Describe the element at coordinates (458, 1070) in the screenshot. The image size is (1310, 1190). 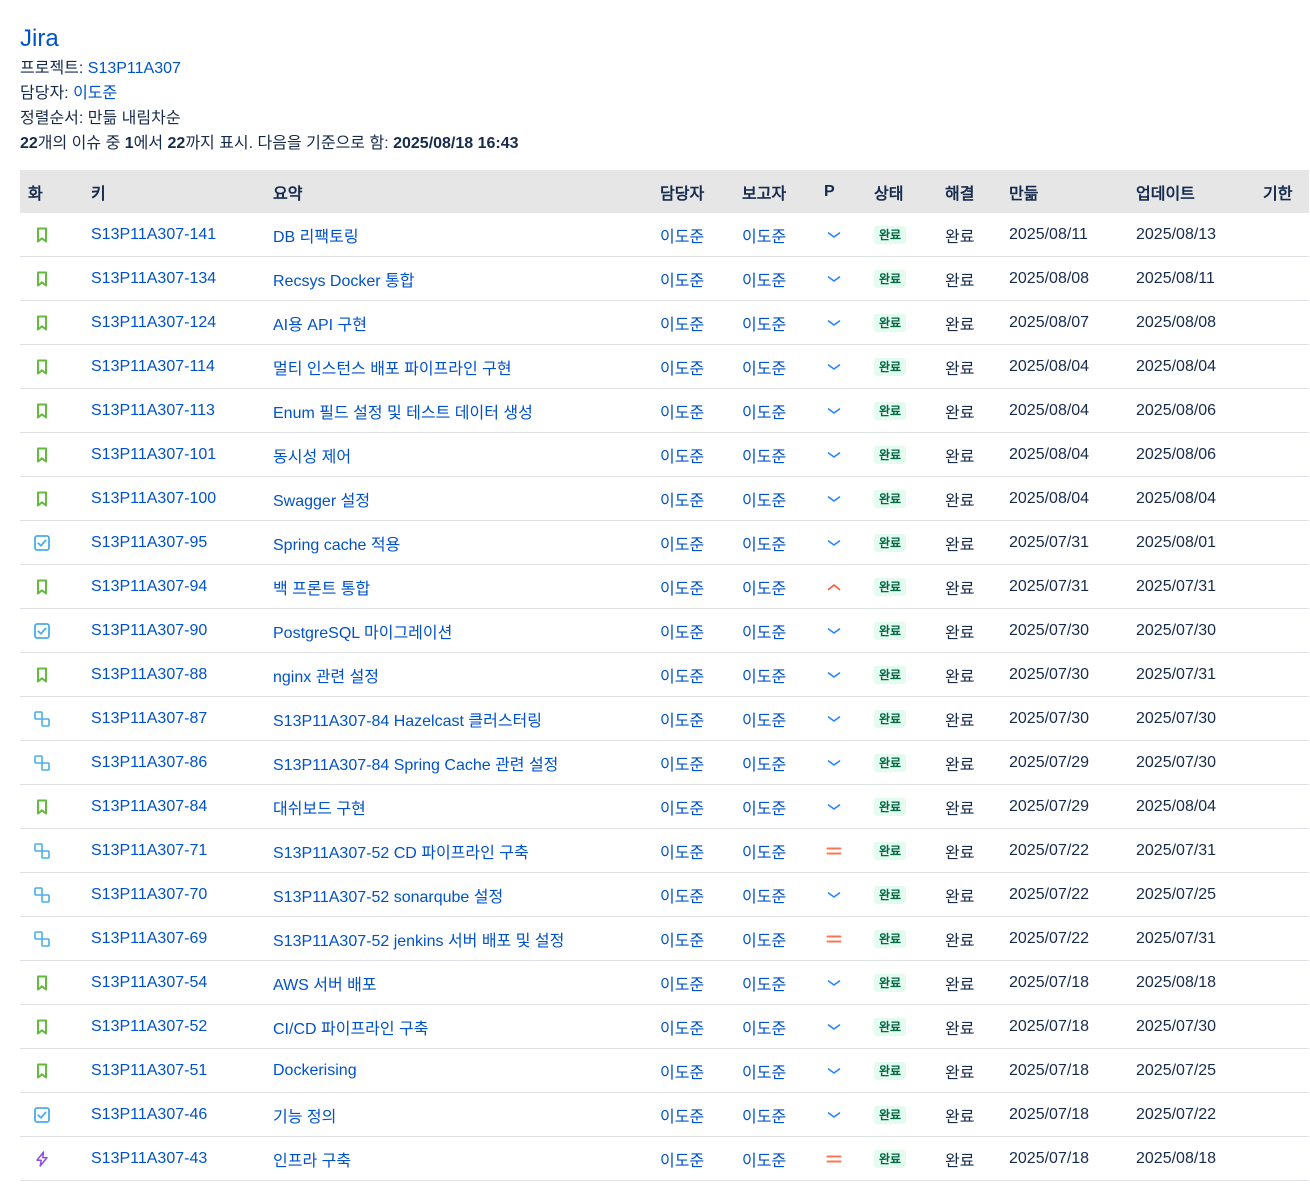
I see `issue-summary: Dockerising` at that location.